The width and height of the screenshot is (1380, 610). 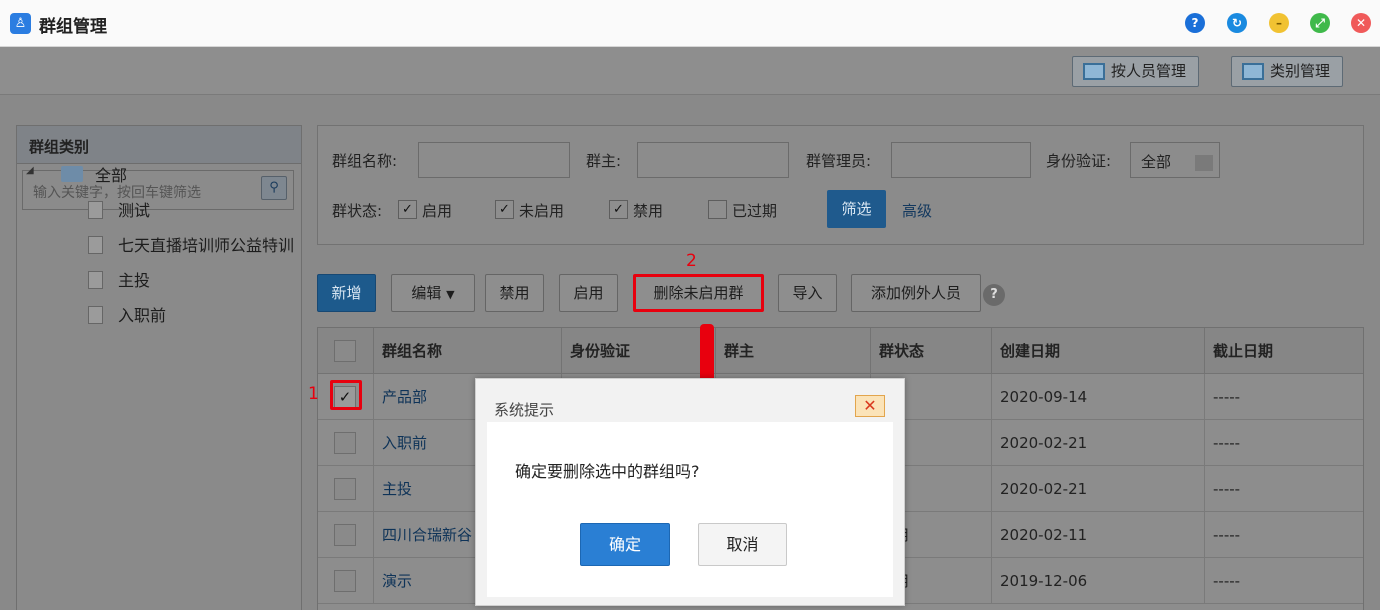 I want to click on tree-root: 全部, so click(x=111, y=174).